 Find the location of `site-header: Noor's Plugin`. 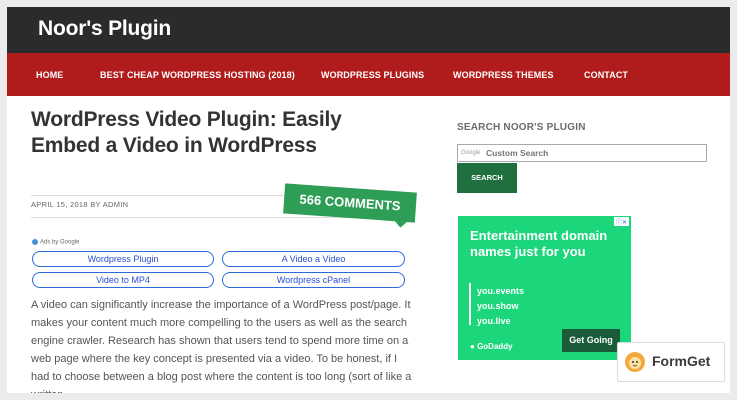

site-header: Noor's Plugin is located at coordinates (368, 30).